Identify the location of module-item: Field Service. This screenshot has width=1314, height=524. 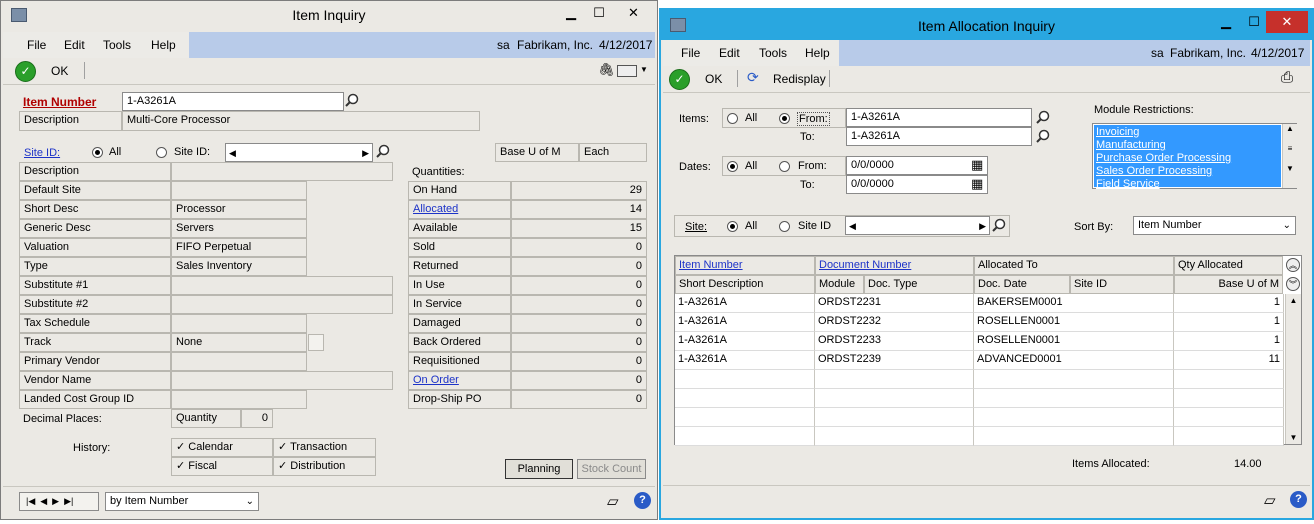
(1188, 184).